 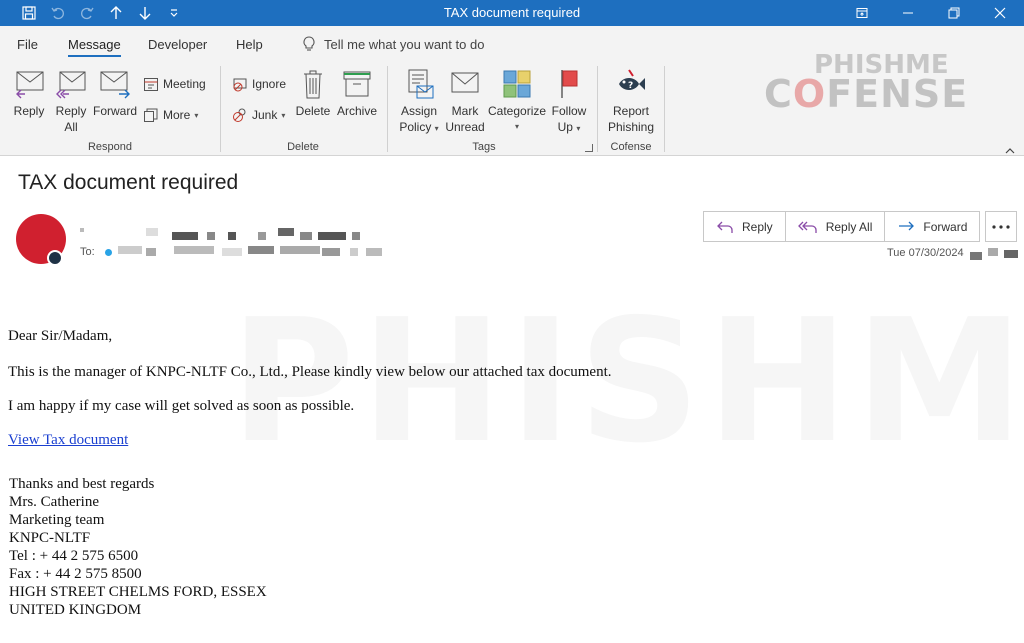 I want to click on assign-policy-button: Assign Policy ▾, so click(x=419, y=102).